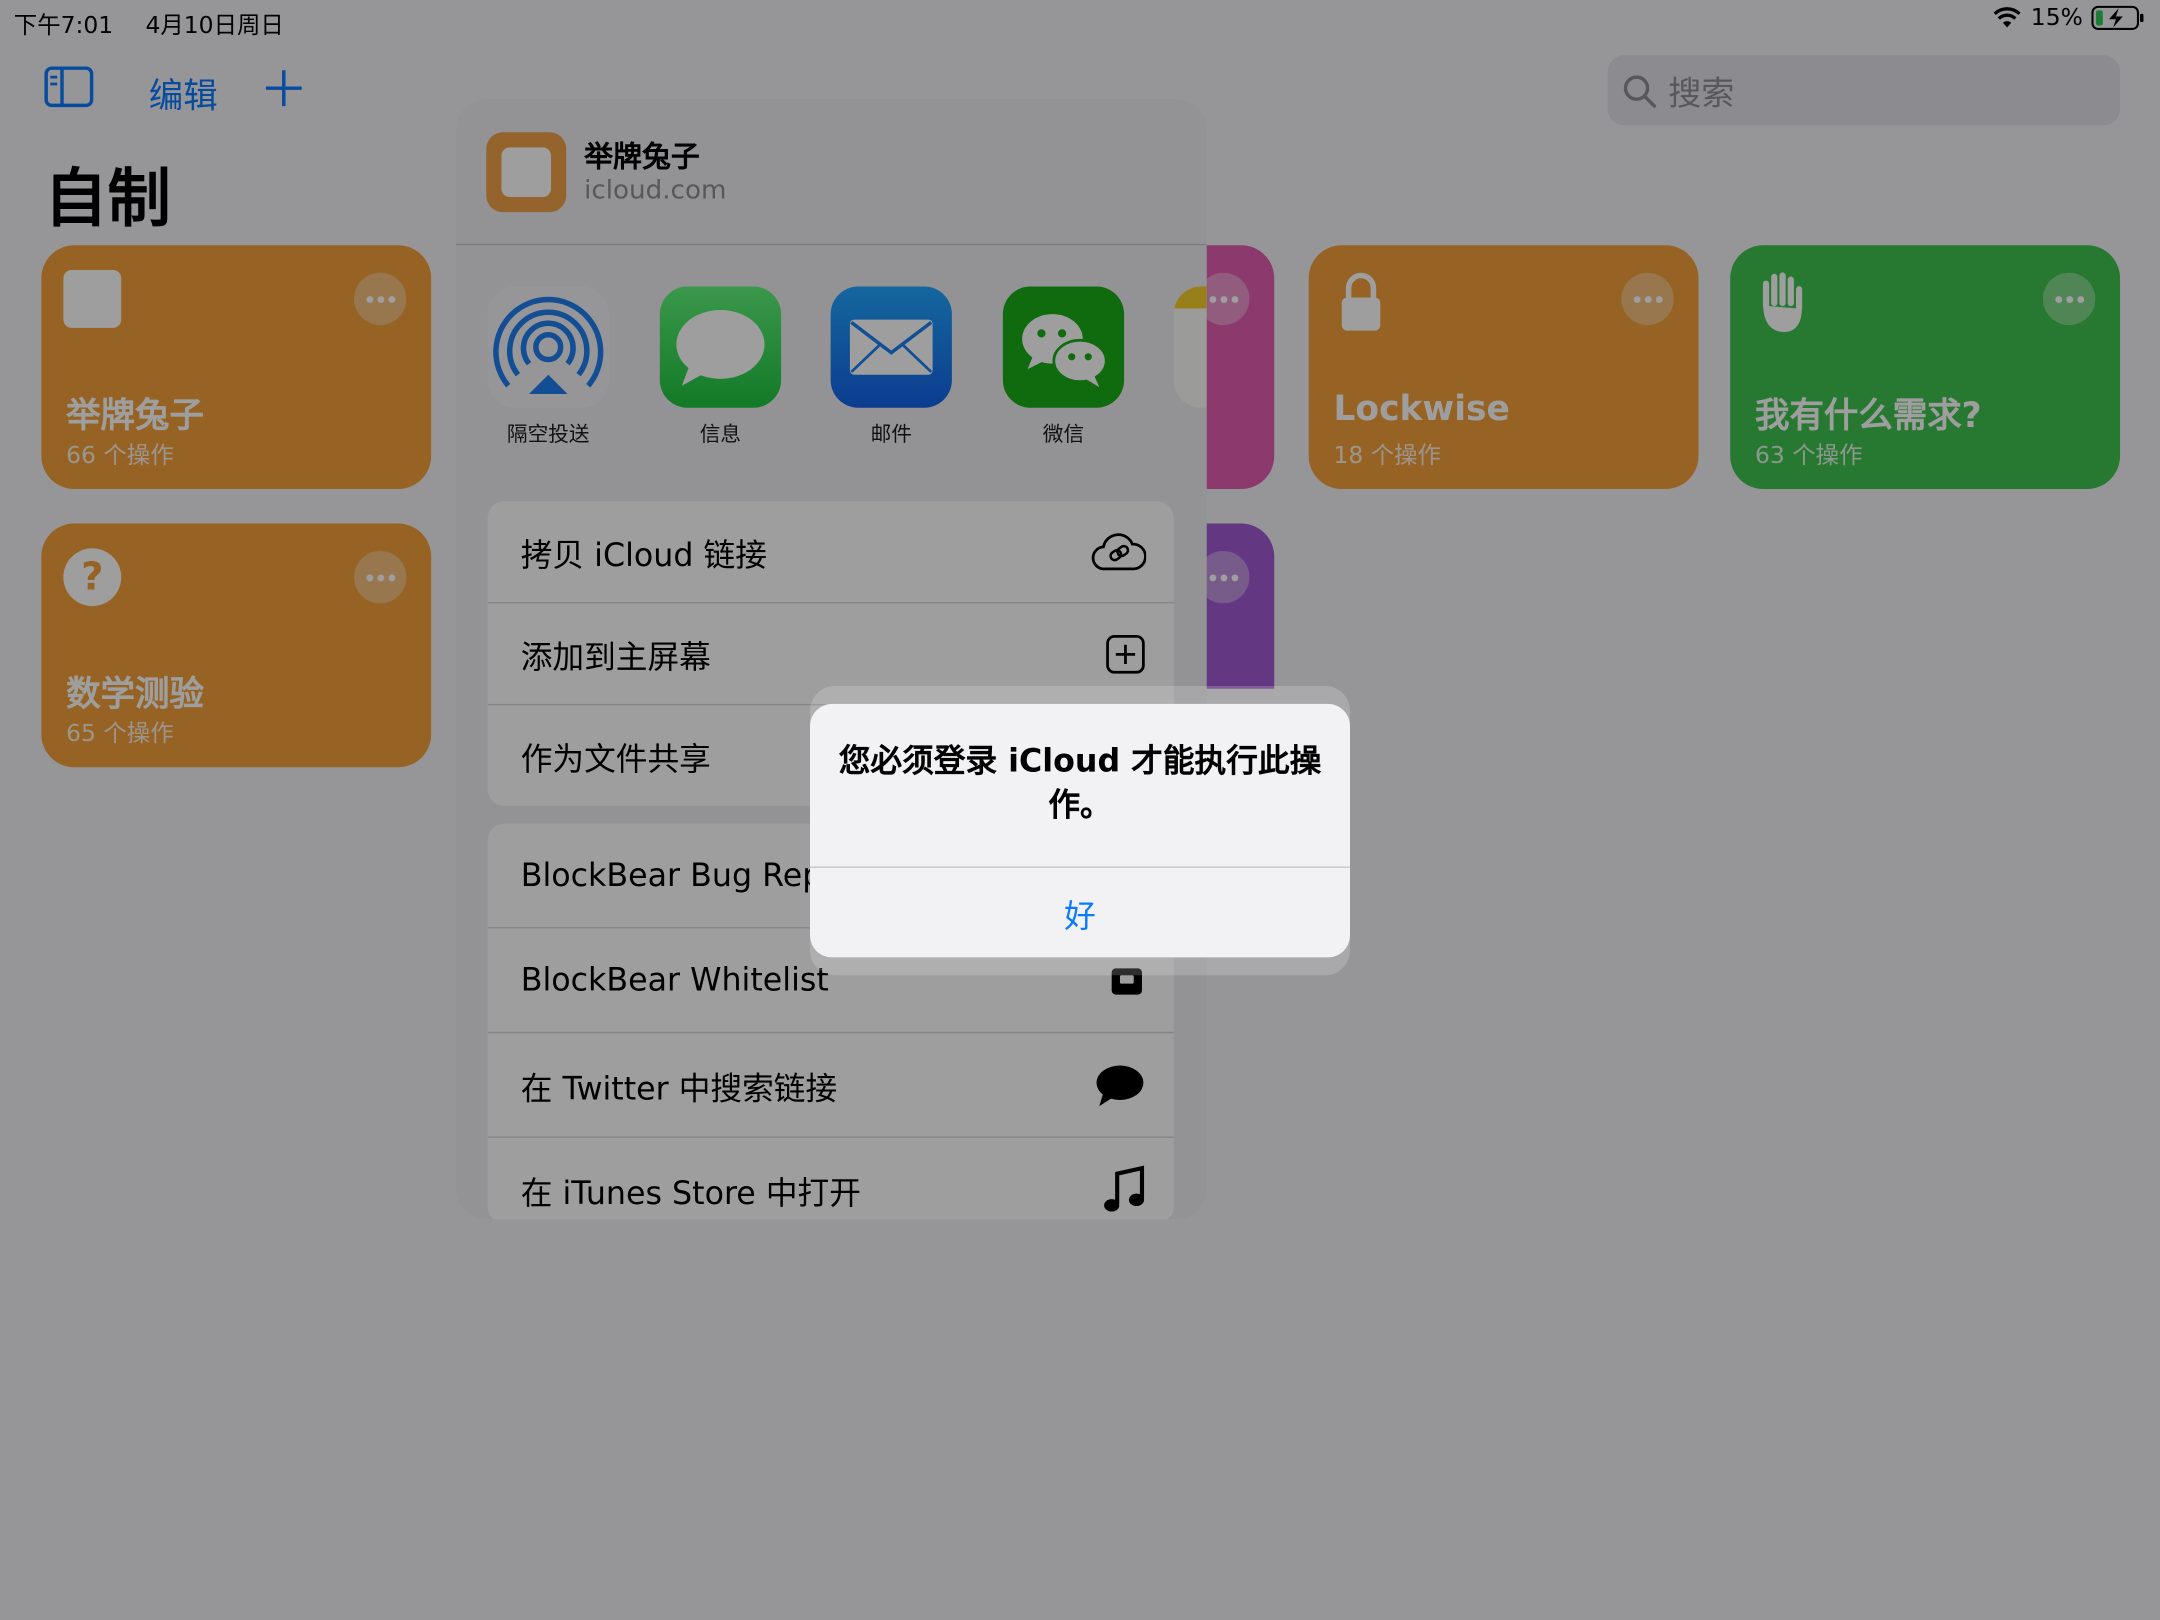 This screenshot has width=2160, height=1620. What do you see at coordinates (1079, 830) in the screenshot?
I see `icloud-alert: 您必须登录 iCloud 才能执行此操作。 好` at bounding box center [1079, 830].